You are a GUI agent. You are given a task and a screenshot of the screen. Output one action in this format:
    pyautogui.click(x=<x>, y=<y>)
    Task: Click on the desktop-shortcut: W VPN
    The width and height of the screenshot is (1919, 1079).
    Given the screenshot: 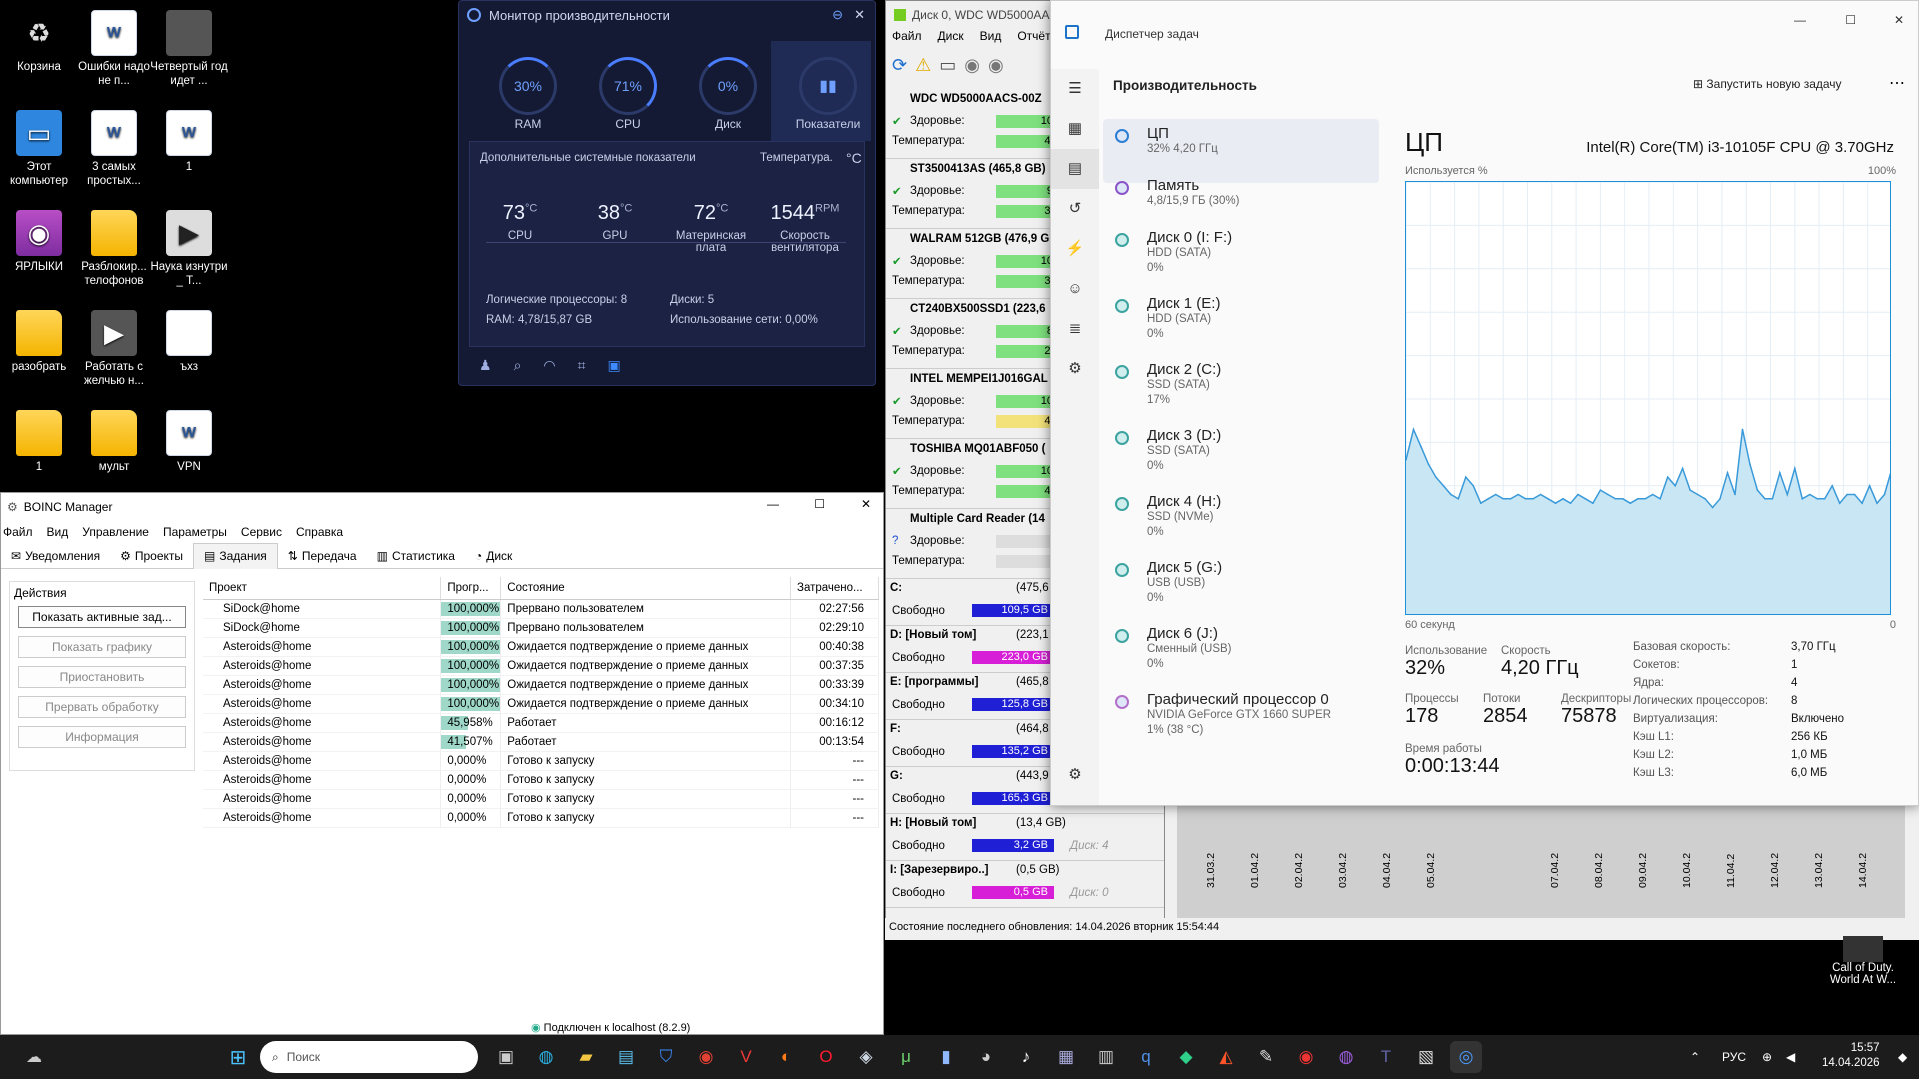 What is the action you would take?
    pyautogui.click(x=189, y=442)
    